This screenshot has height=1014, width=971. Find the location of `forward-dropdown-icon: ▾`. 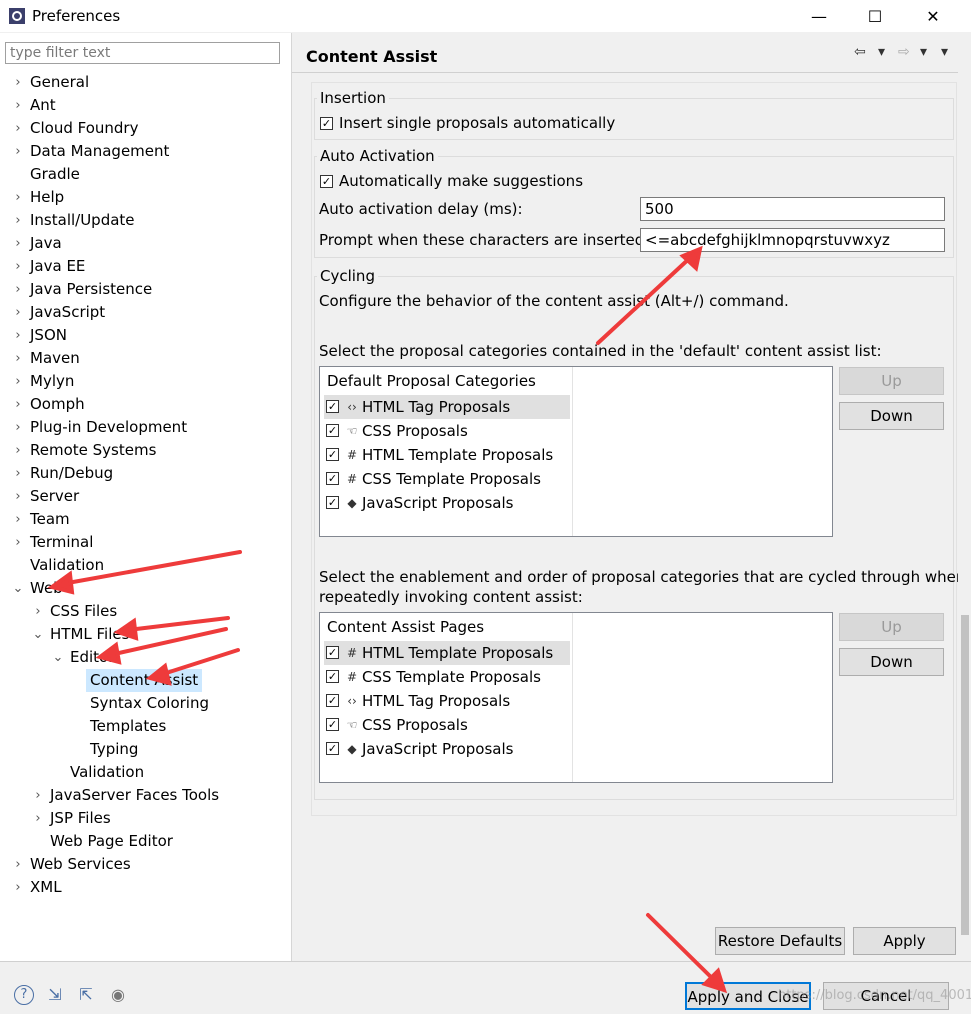

forward-dropdown-icon: ▾ is located at coordinates (923, 52).